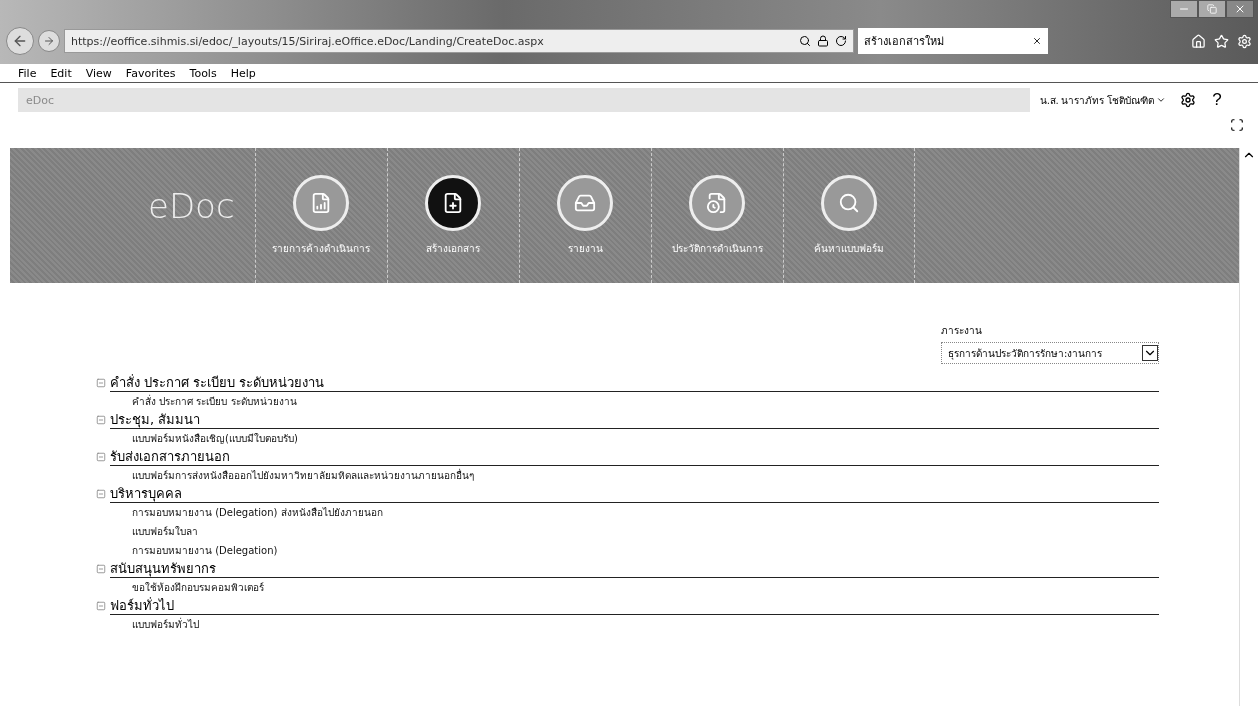 Image resolution: width=1258 pixels, height=706 pixels. I want to click on category-heading: คำสั่ง ประกาศ ระเบียบ ระดับหน่วยงาน, so click(634, 383).